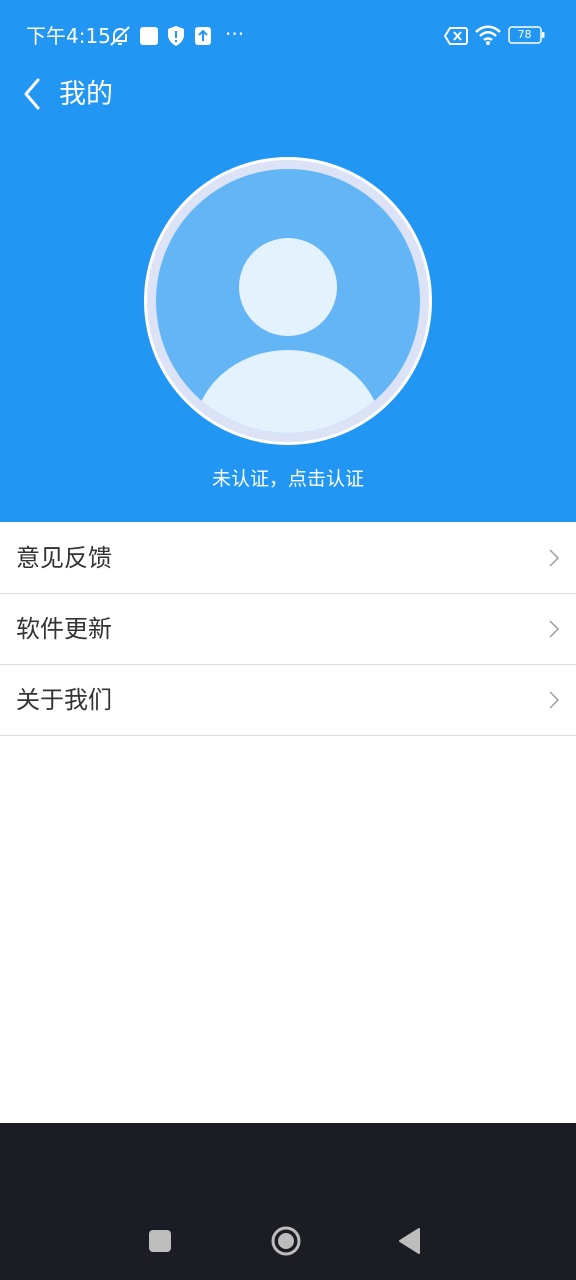 This screenshot has width=576, height=1280. I want to click on home-button, so click(286, 1241).